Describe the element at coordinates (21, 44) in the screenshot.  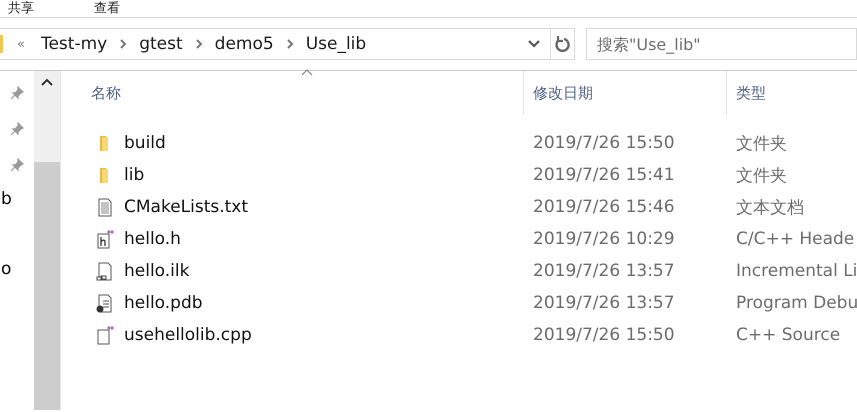
I see `overflow-chevron: «` at that location.